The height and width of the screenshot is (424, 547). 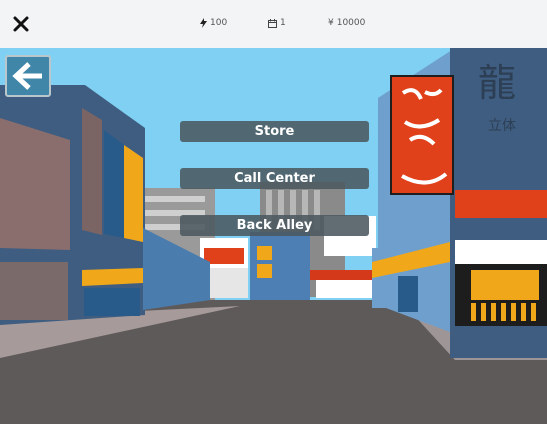 I want to click on top-bar: 100 1 ¥ 10000, so click(x=273, y=24).